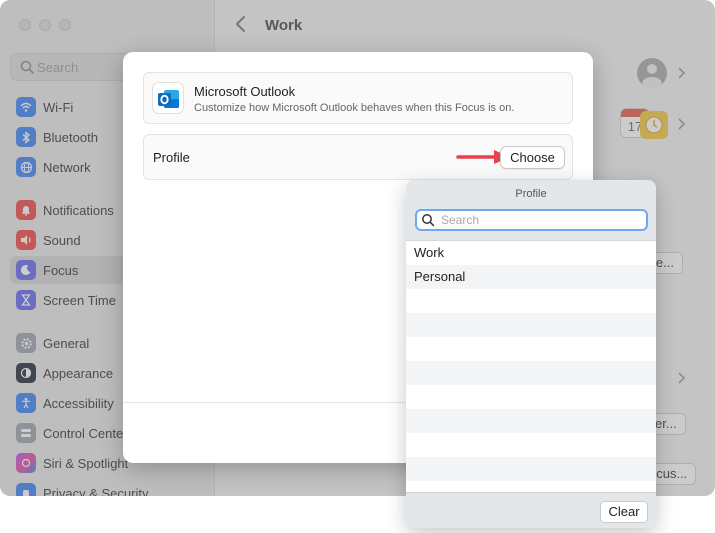 This screenshot has width=715, height=533. What do you see at coordinates (531, 277) in the screenshot?
I see `list-item-personal: Personal` at bounding box center [531, 277].